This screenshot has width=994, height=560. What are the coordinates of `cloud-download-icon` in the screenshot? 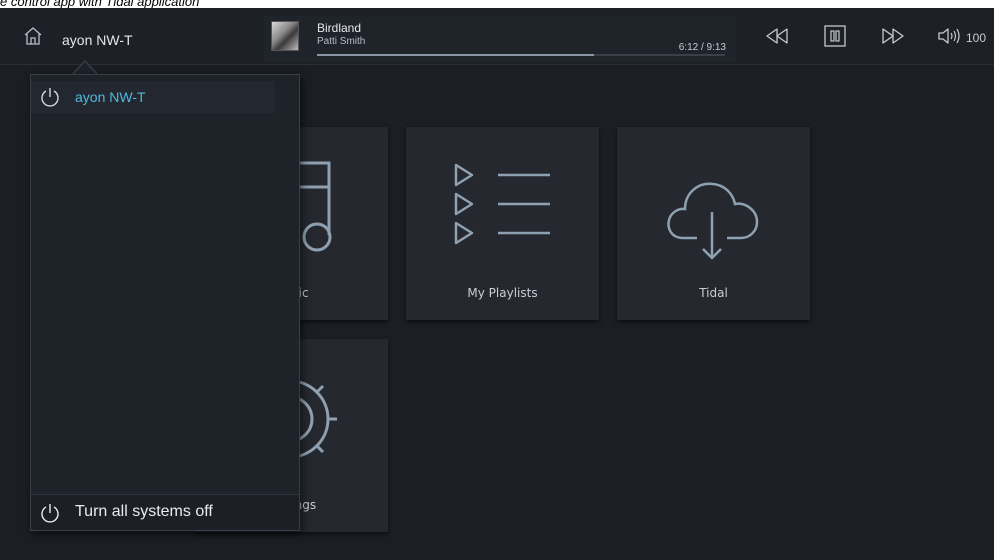 It's located at (713, 221).